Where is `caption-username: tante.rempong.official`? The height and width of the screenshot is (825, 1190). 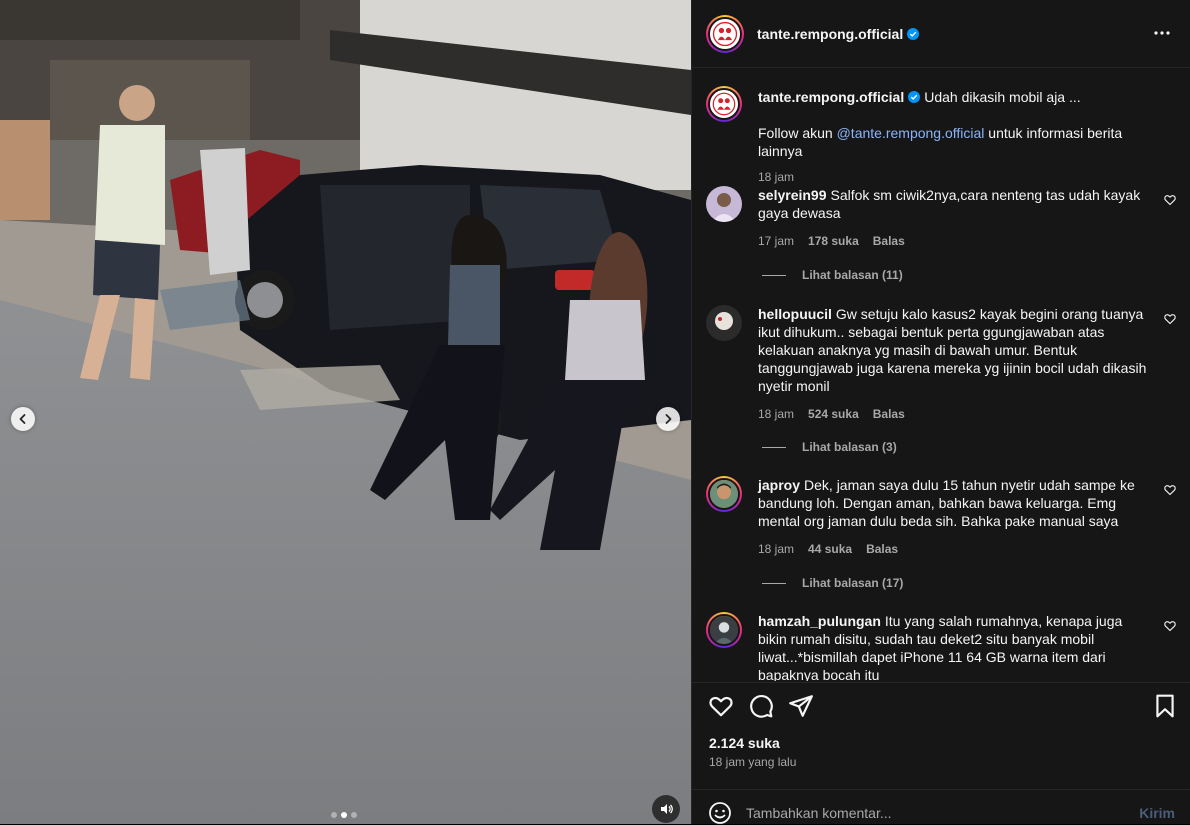 caption-username: tante.rempong.official is located at coordinates (831, 97).